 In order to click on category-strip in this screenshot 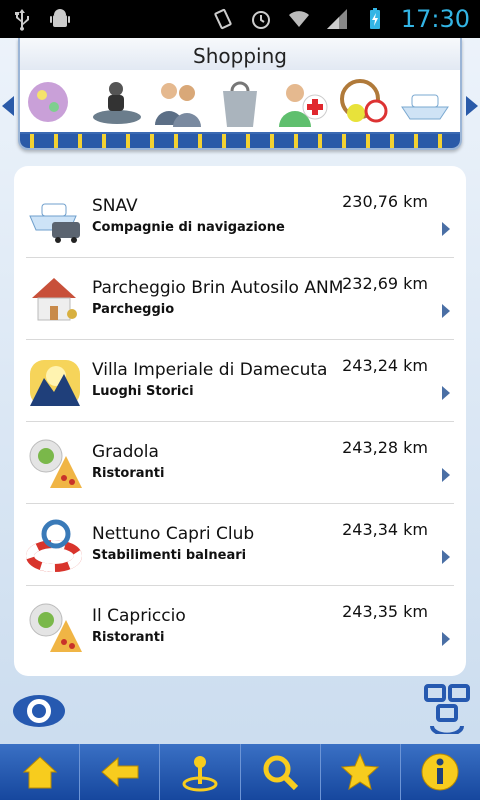, I will do `click(240, 102)`.